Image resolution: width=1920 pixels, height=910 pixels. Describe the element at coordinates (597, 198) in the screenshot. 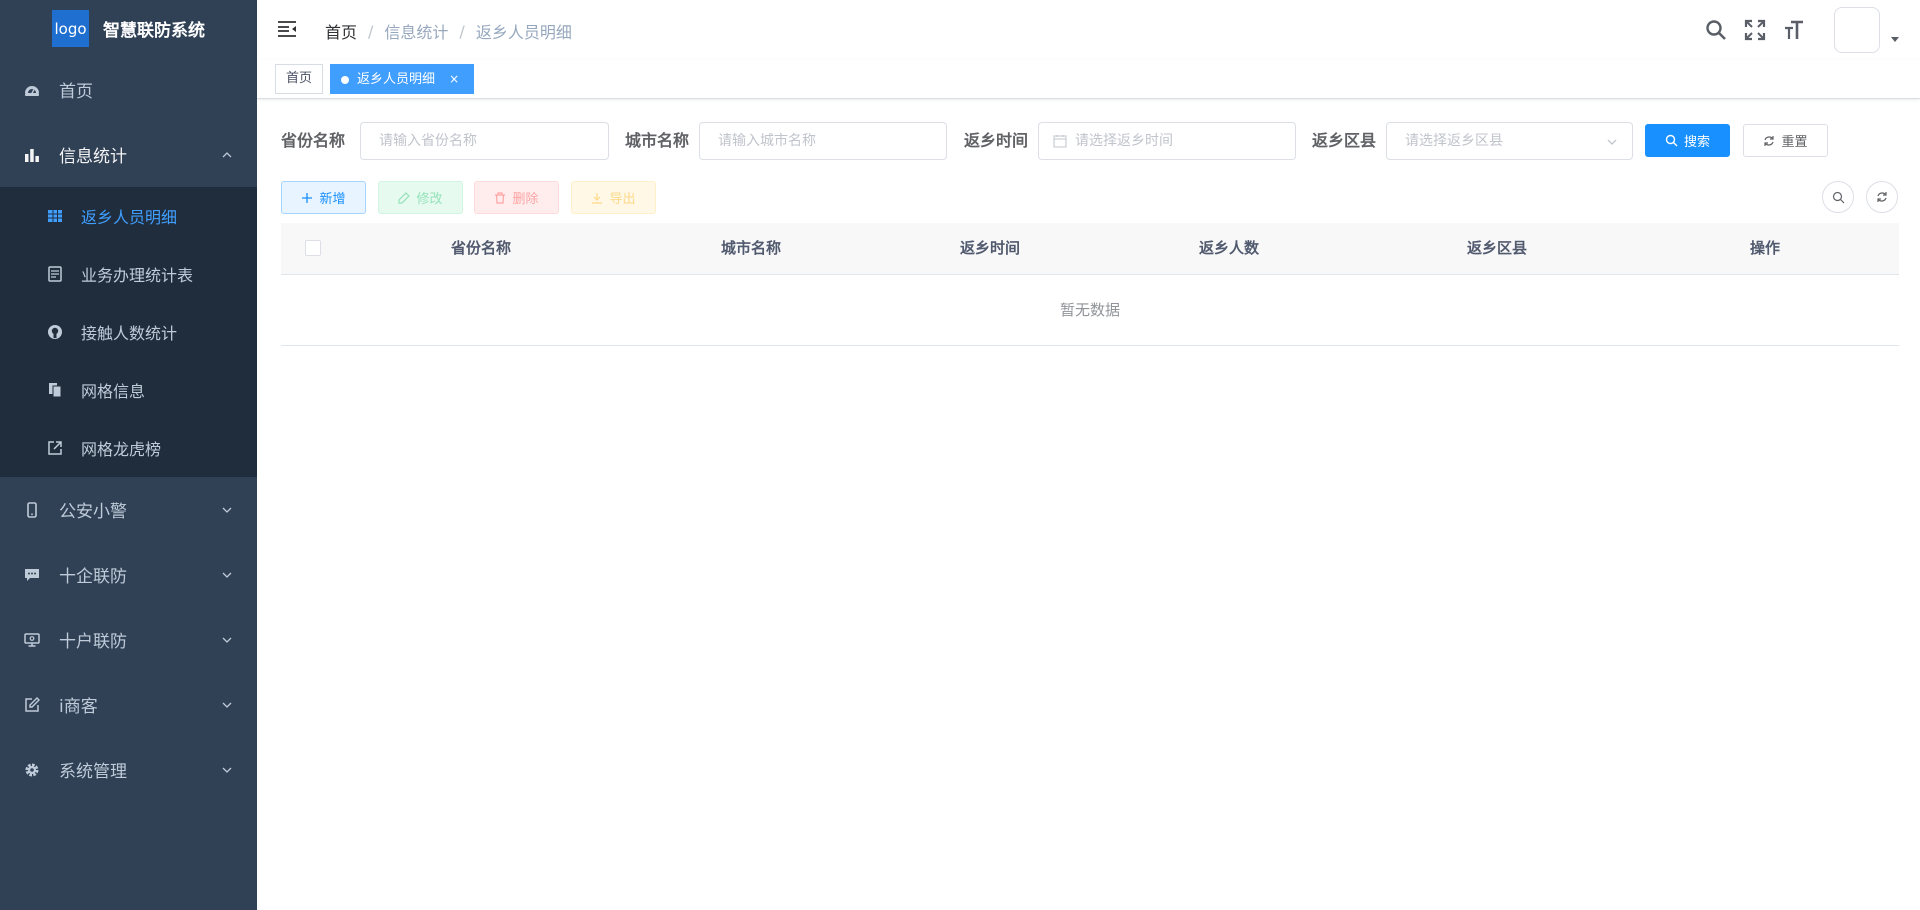

I see `download-icon` at that location.